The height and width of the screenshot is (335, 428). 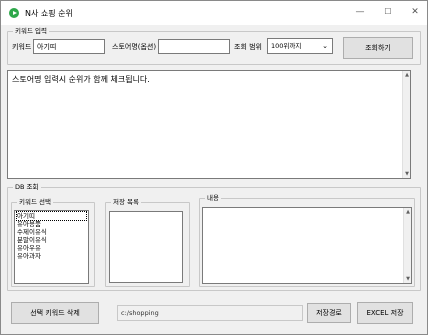 What do you see at coordinates (51, 232) in the screenshot?
I see `keyword-list-item: 수제이유식` at bounding box center [51, 232].